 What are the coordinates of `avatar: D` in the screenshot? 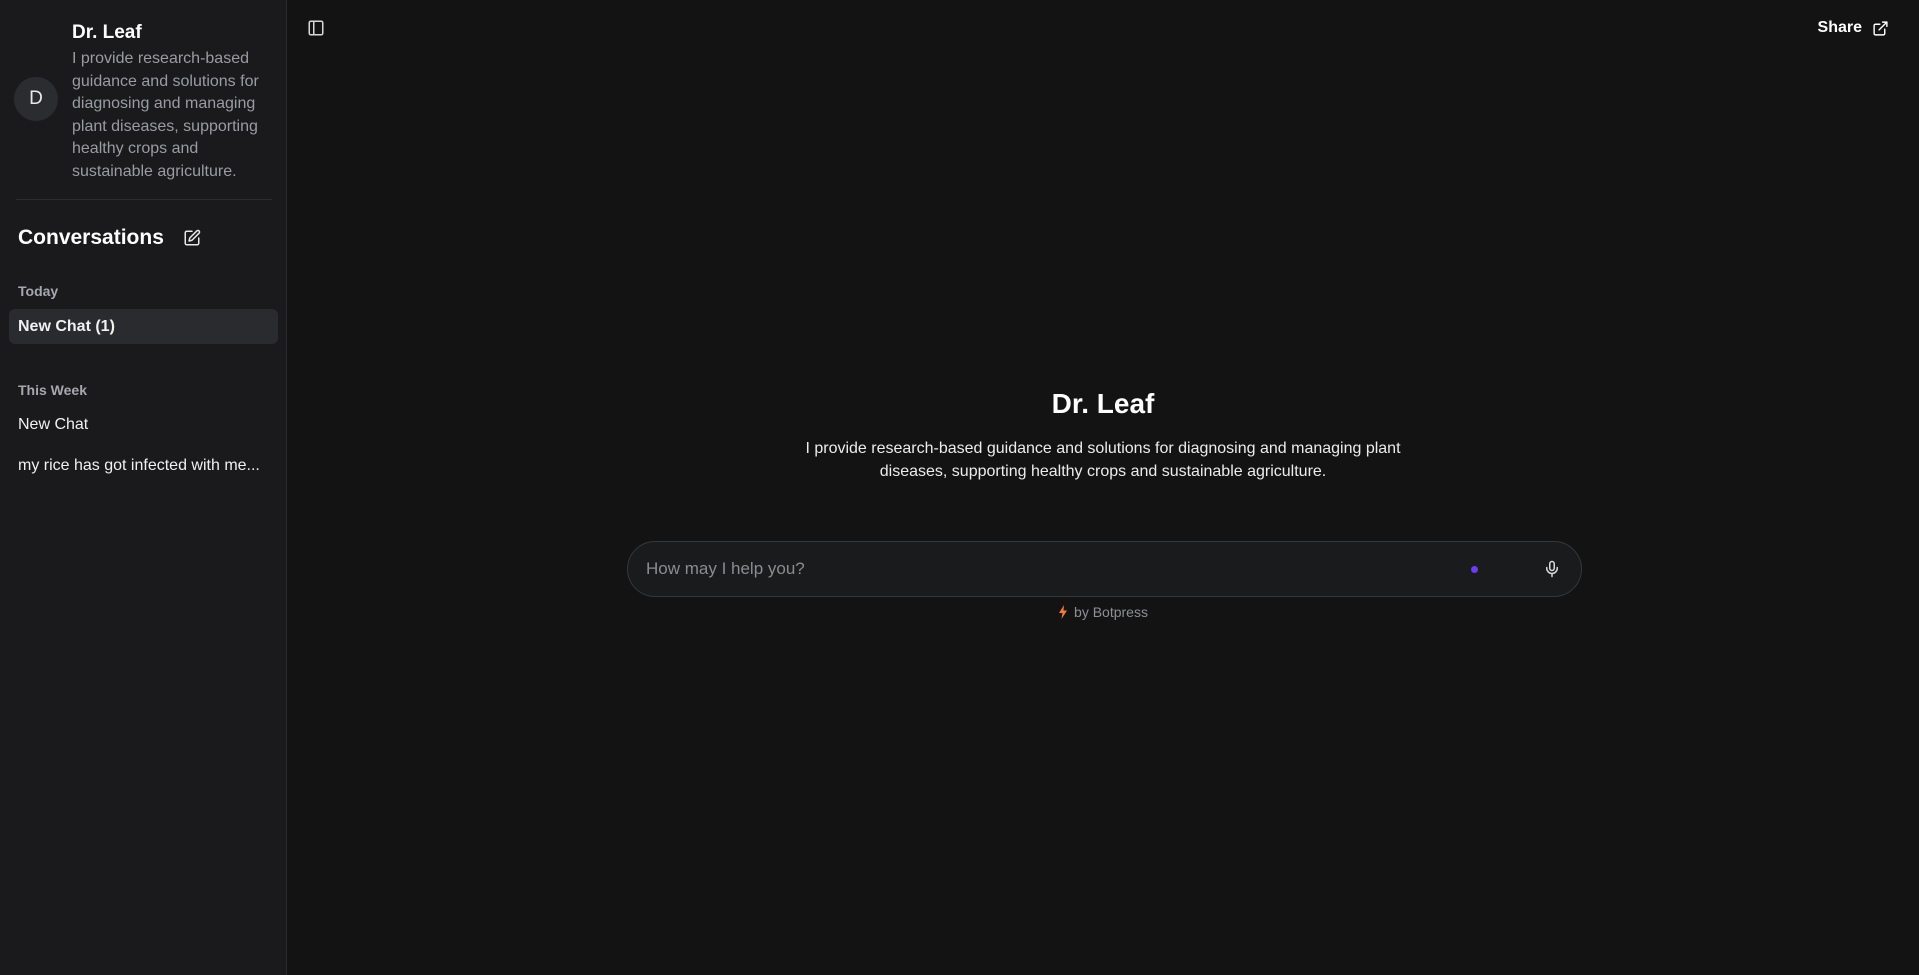 It's located at (36, 99).